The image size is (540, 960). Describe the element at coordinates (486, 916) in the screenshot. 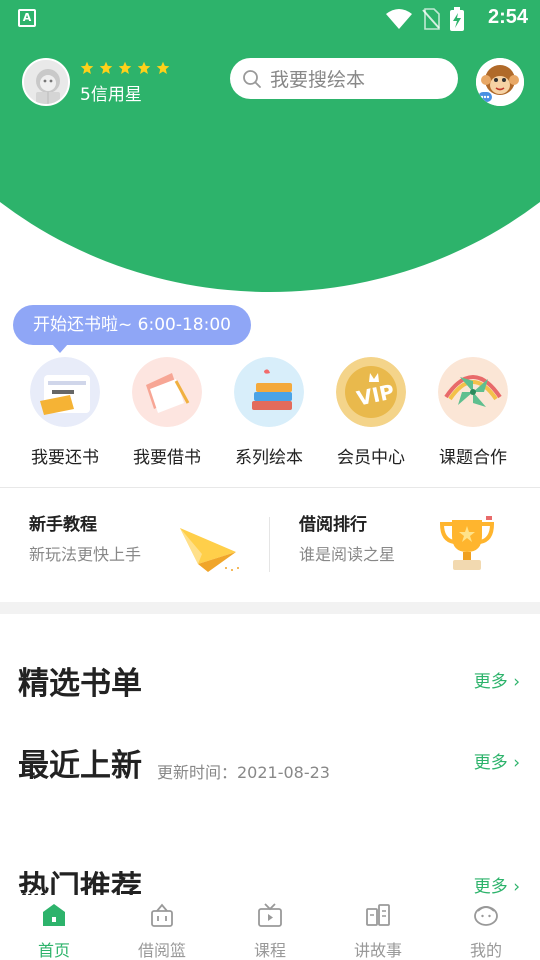

I see `monkey-profile-icon` at that location.